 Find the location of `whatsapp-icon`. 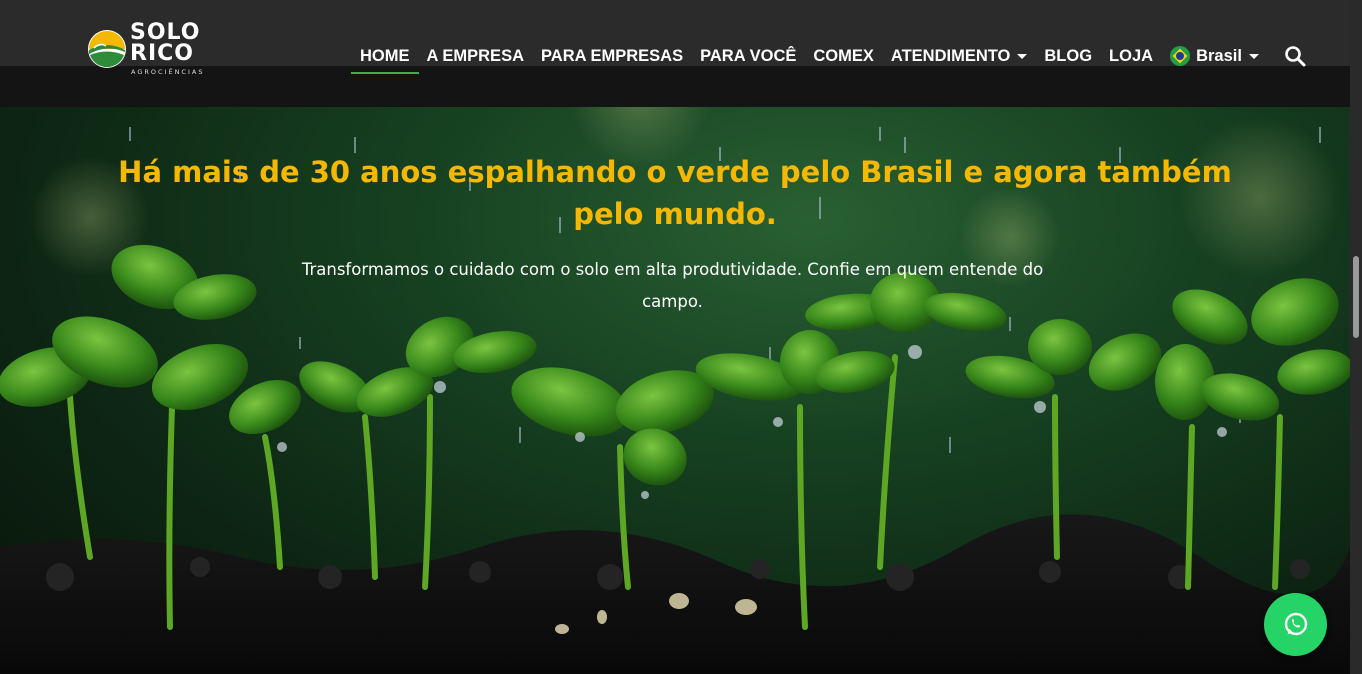

whatsapp-icon is located at coordinates (1295, 623).